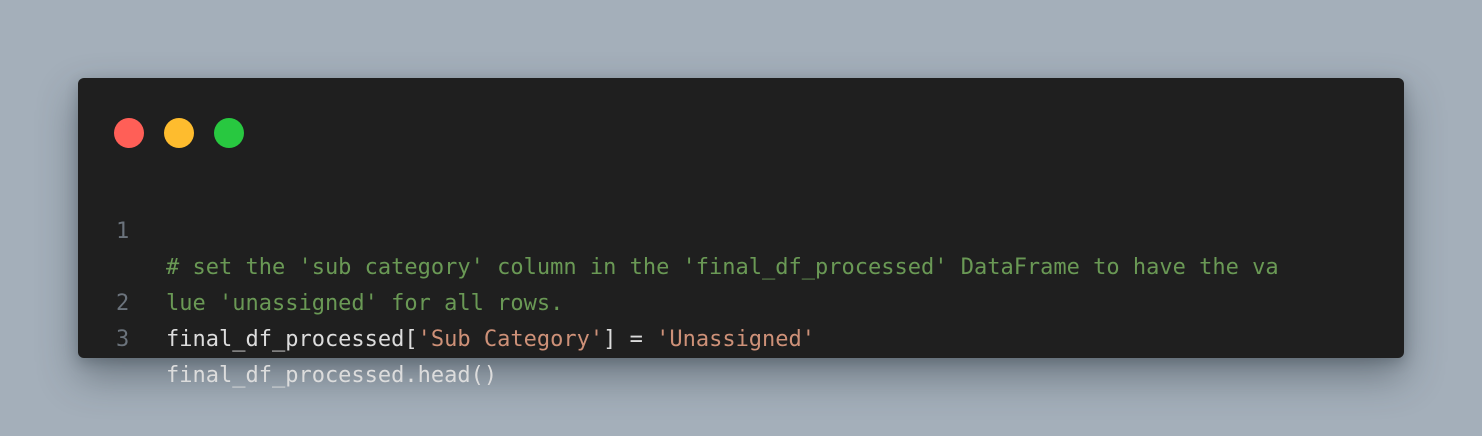 The height and width of the screenshot is (436, 1482). What do you see at coordinates (510, 339) in the screenshot?
I see `code-string: 'Sub Category'` at bounding box center [510, 339].